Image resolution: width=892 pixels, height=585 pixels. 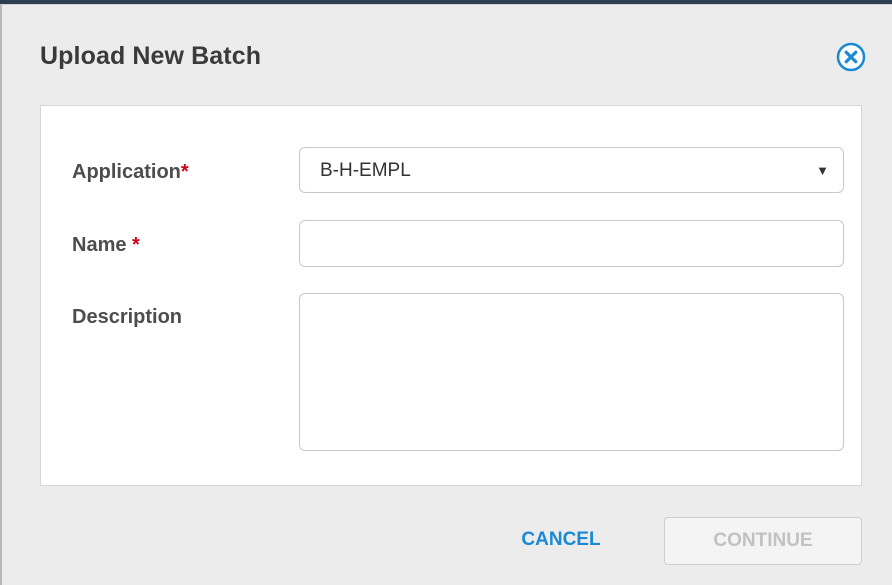 What do you see at coordinates (130, 172) in the screenshot?
I see `application-label: Application*` at bounding box center [130, 172].